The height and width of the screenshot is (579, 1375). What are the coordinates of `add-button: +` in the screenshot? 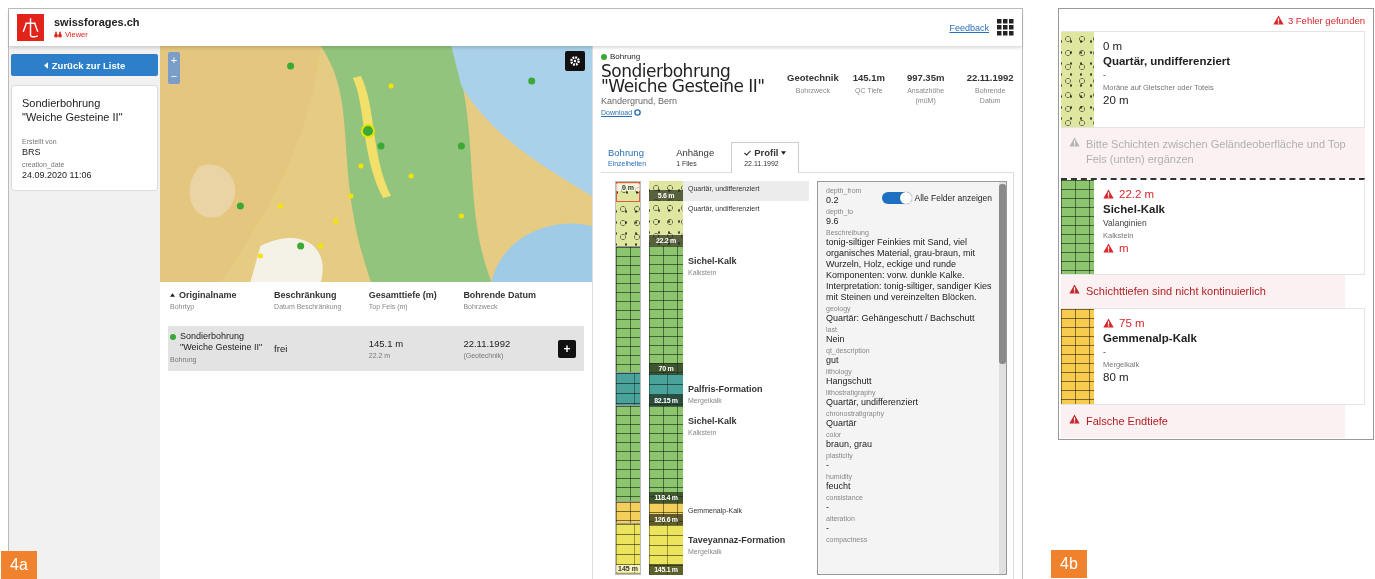 It's located at (567, 348).